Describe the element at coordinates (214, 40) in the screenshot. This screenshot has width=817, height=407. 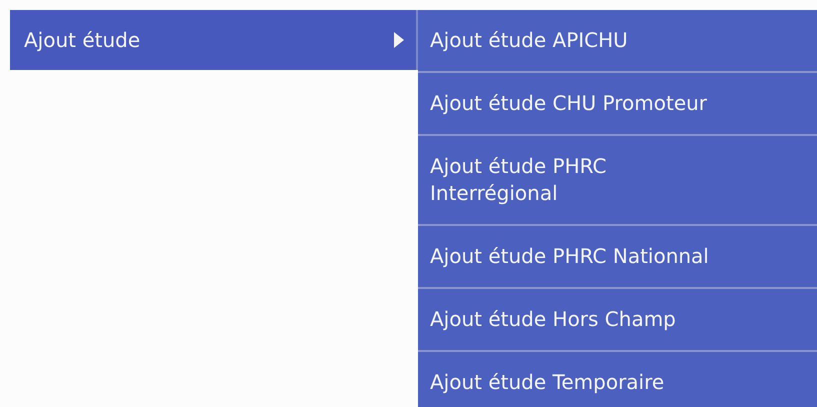
I see `menu-item: Ajout étude` at that location.